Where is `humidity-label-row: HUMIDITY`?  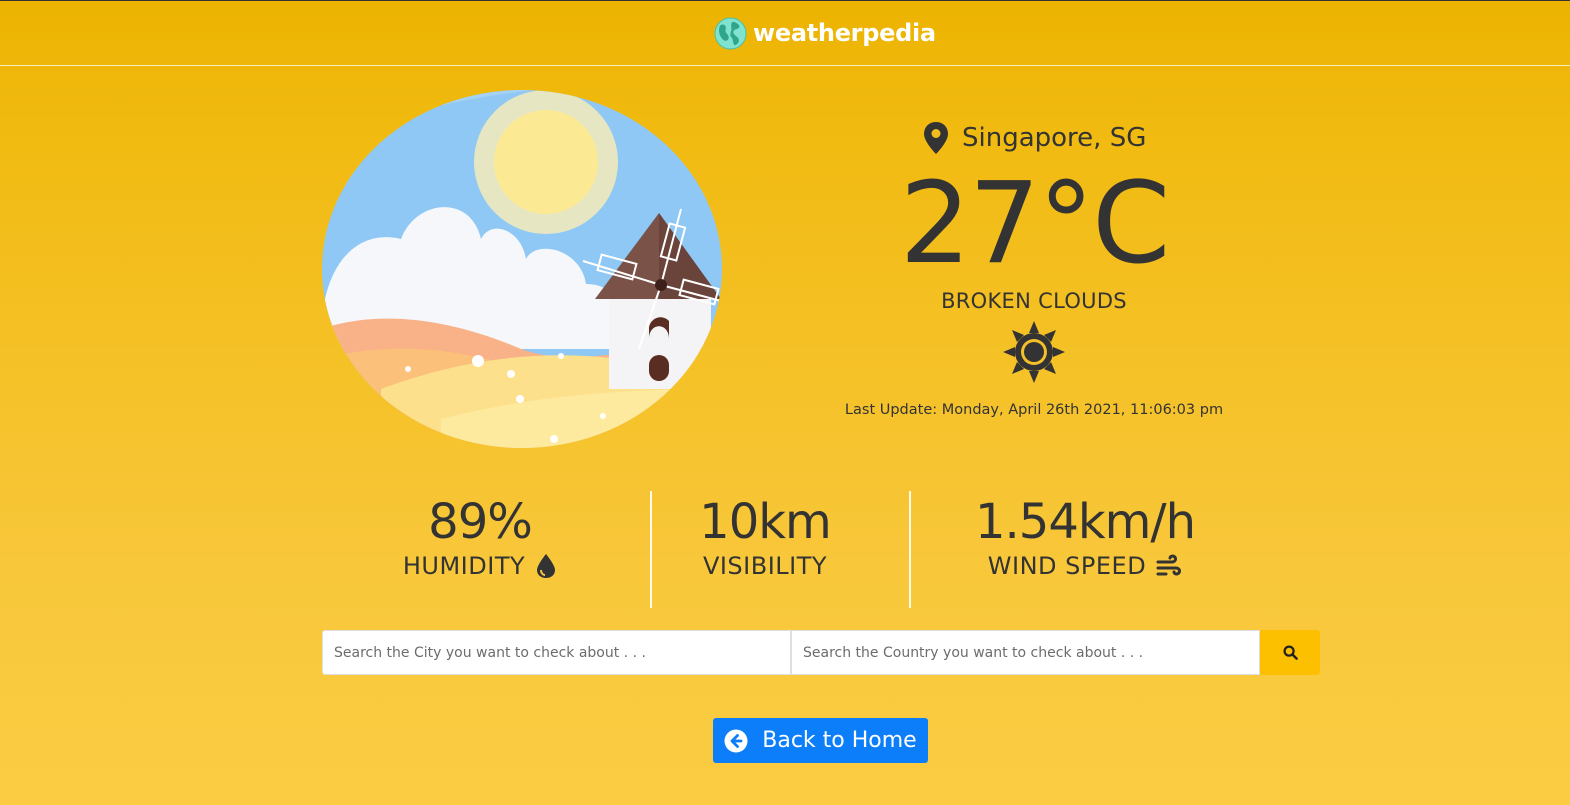 humidity-label-row: HUMIDITY is located at coordinates (480, 566).